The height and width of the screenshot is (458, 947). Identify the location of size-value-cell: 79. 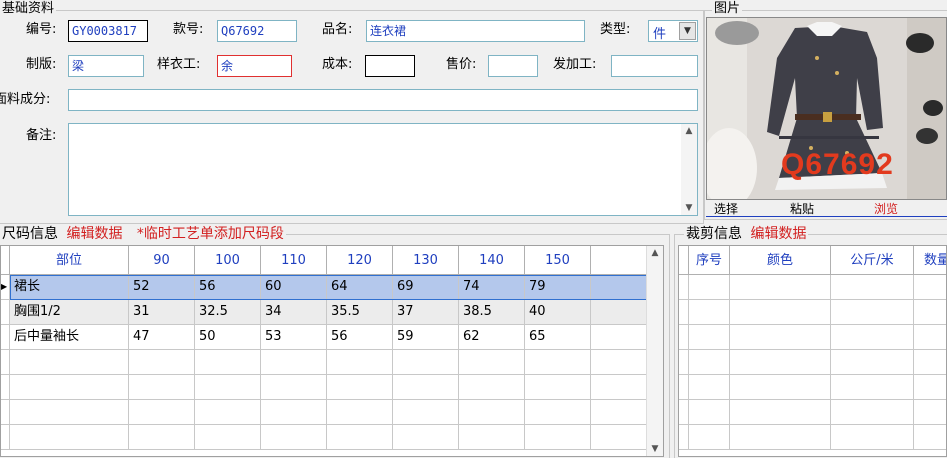
(558, 287).